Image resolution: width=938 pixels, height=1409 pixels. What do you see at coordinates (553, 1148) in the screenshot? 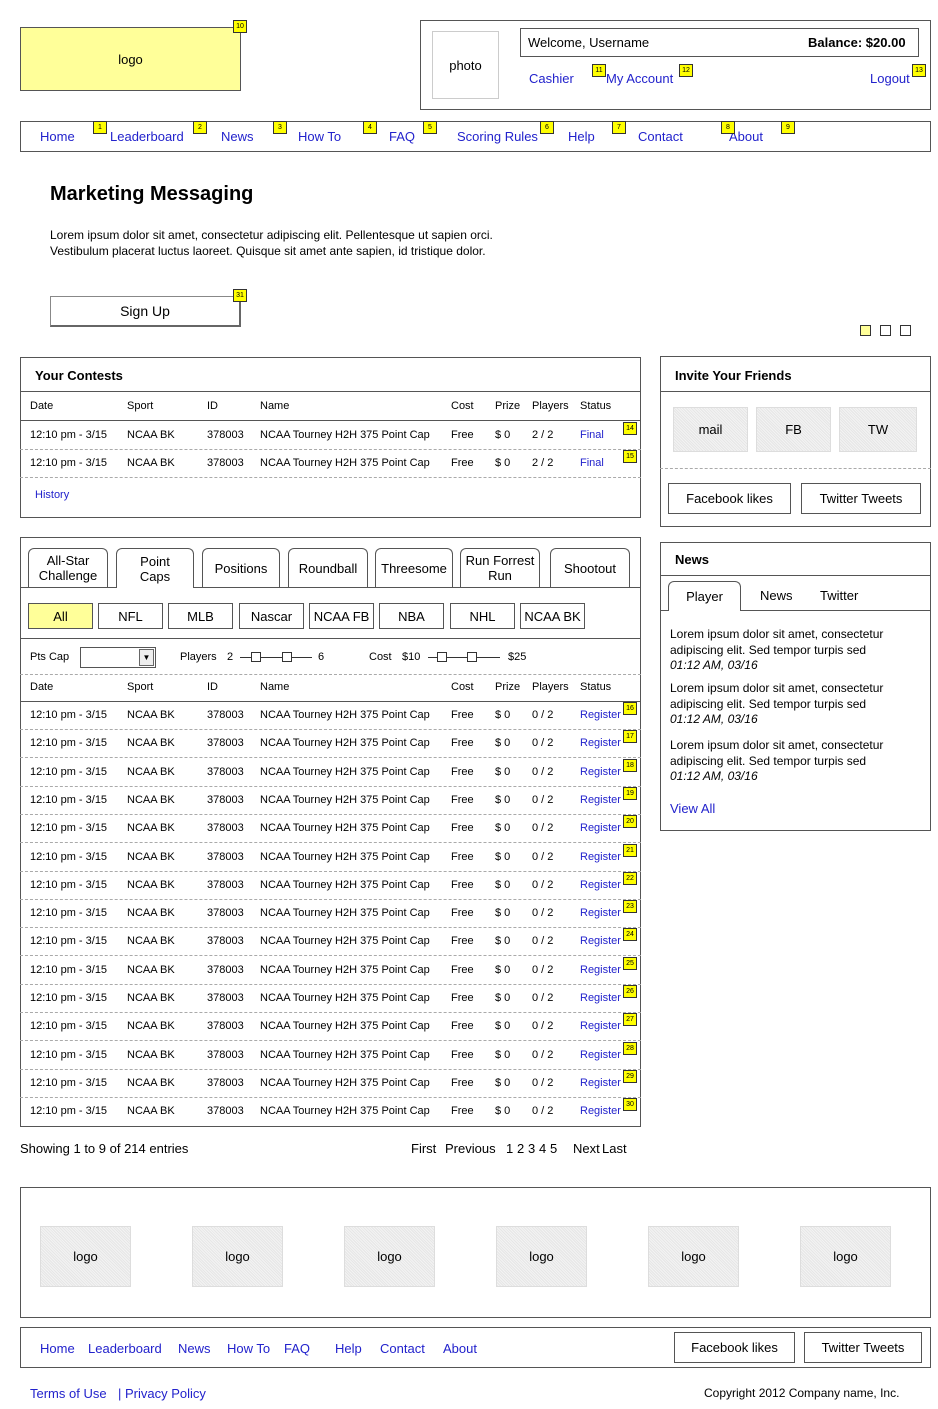
I see `pagination-page-5: 5` at bounding box center [553, 1148].